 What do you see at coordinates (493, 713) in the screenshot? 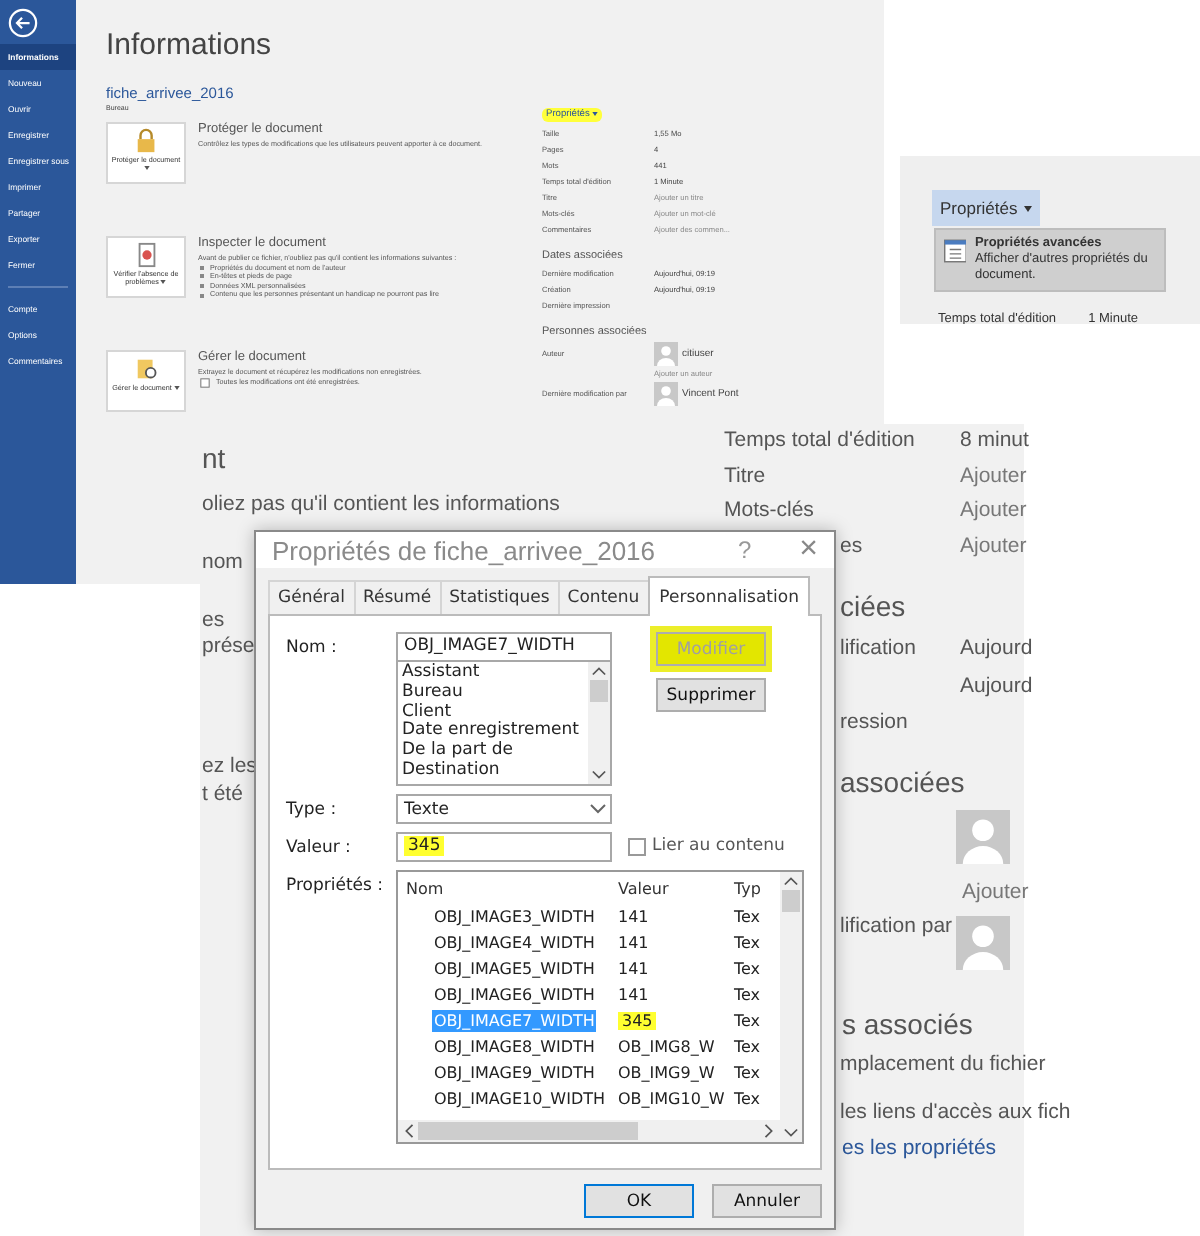
I see `list-item: Client` at bounding box center [493, 713].